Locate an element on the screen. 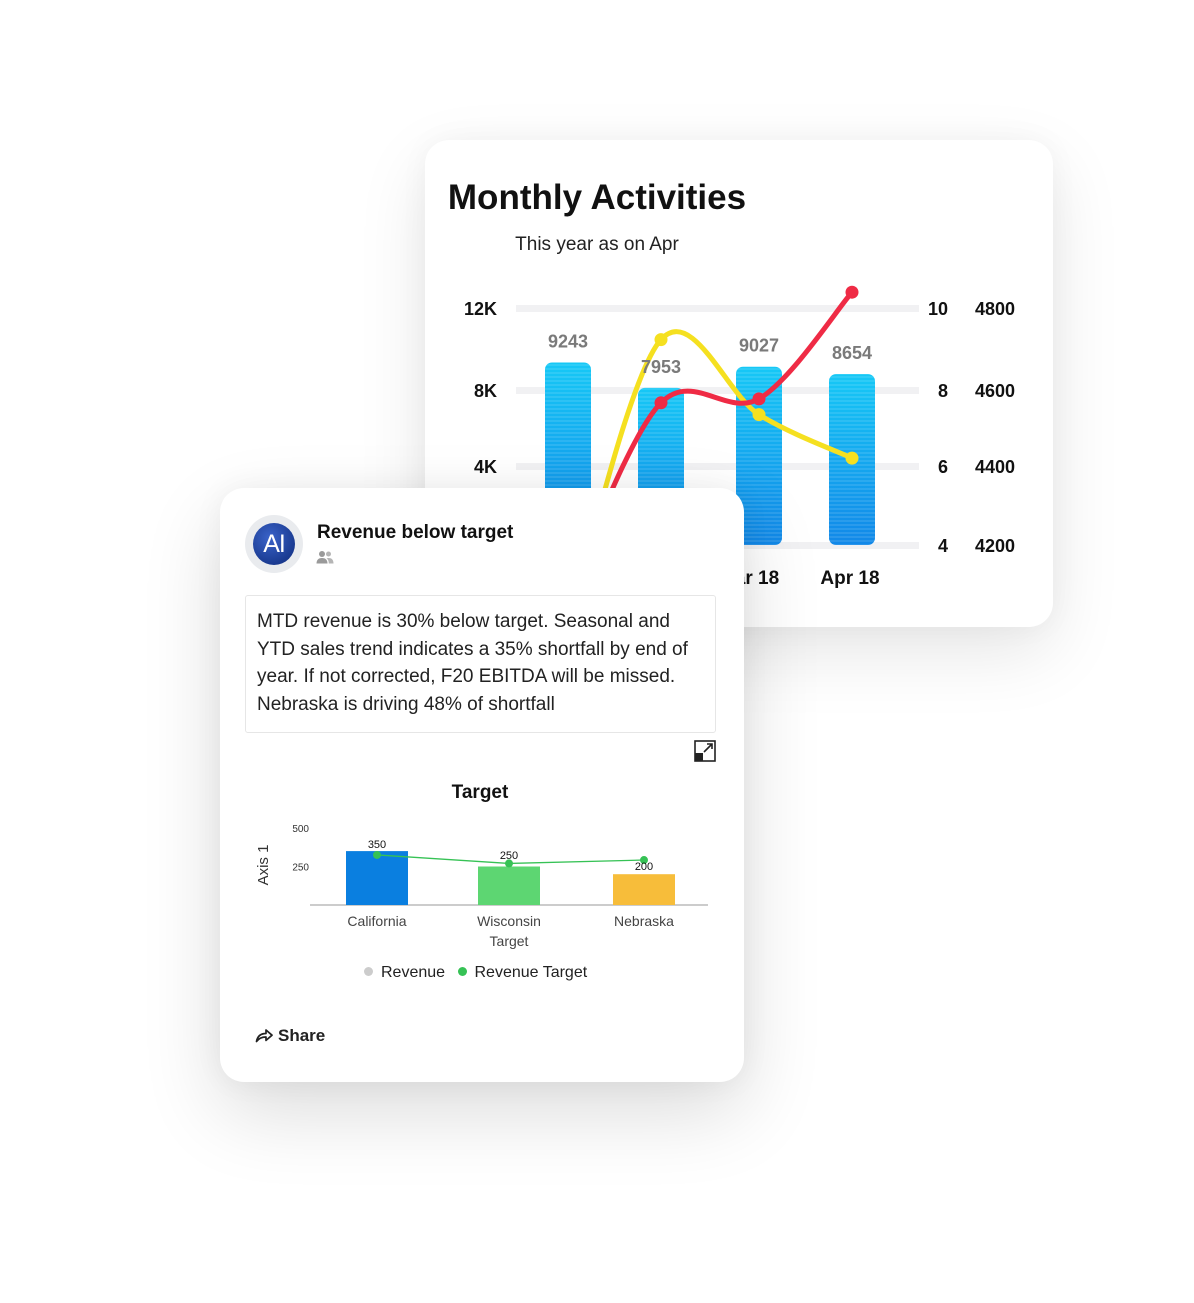 The width and height of the screenshot is (1194, 1303). target-chart-legend: Revenue Revenue Target is located at coordinates (479, 973).